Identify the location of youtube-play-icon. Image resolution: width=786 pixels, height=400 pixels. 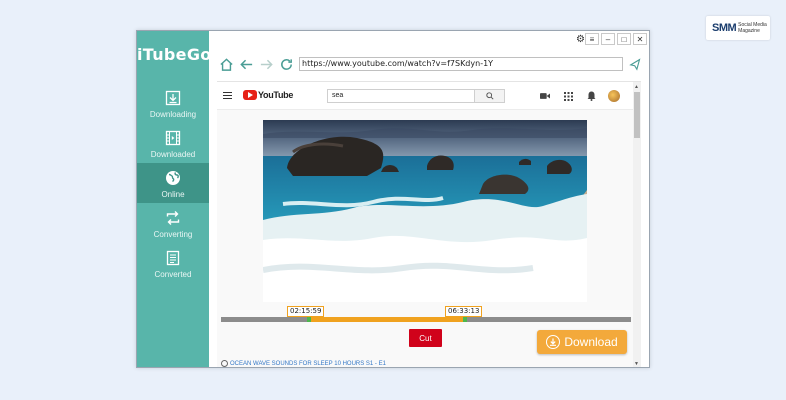
(250, 95).